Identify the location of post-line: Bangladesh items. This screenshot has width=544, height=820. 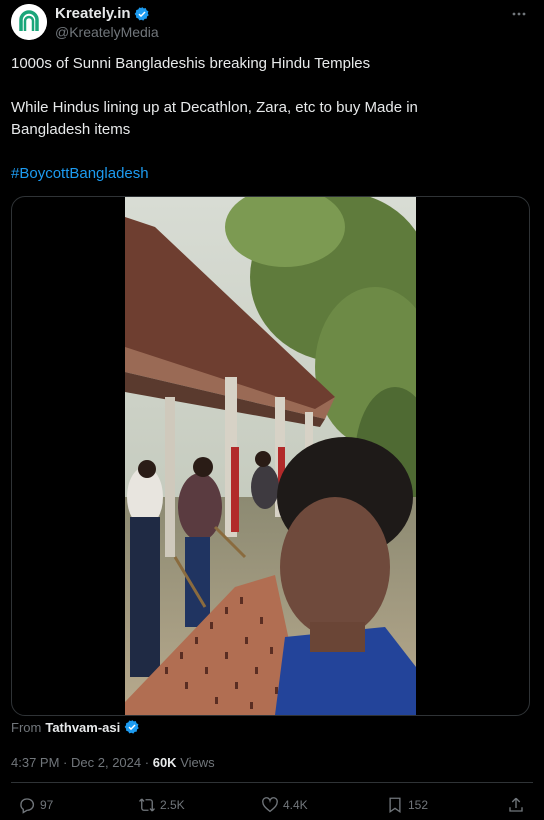
(71, 129).